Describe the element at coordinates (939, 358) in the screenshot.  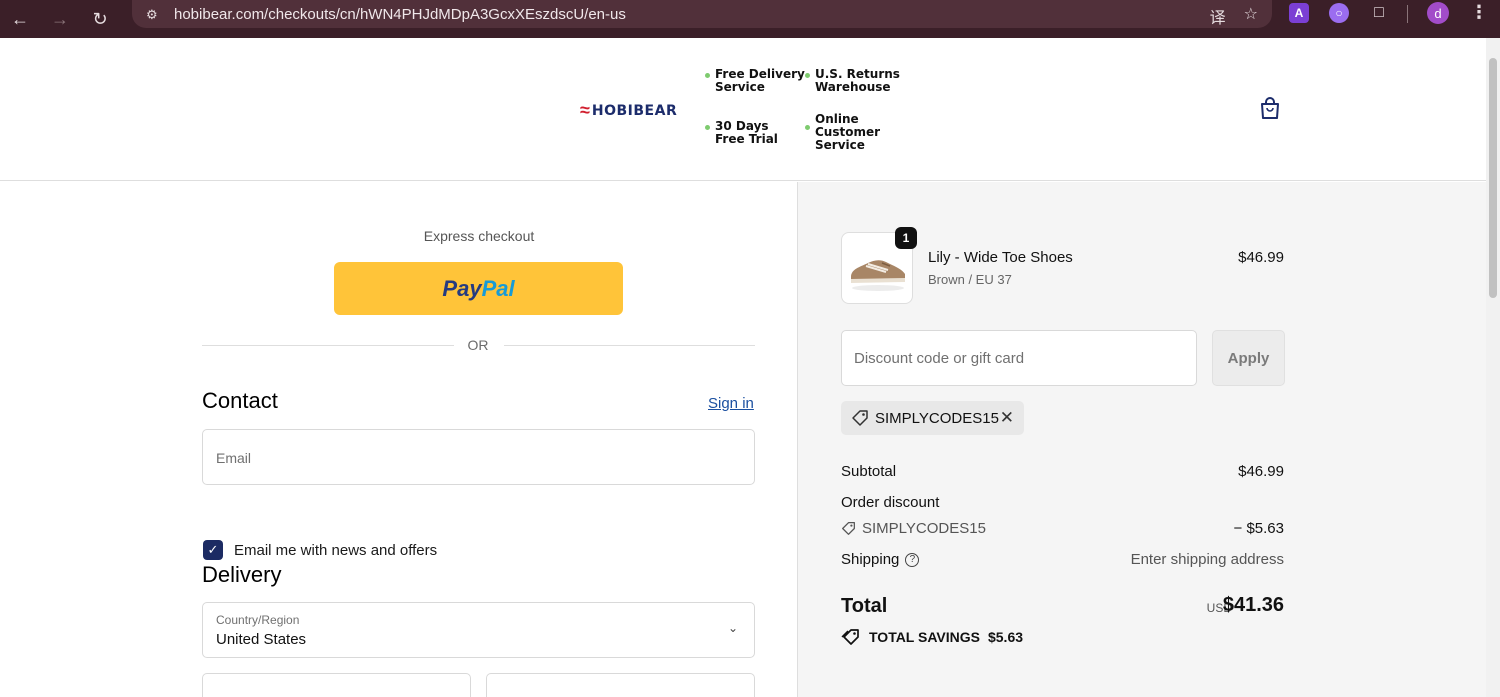
I see `discount-placeholder: Discount code or gift card` at that location.